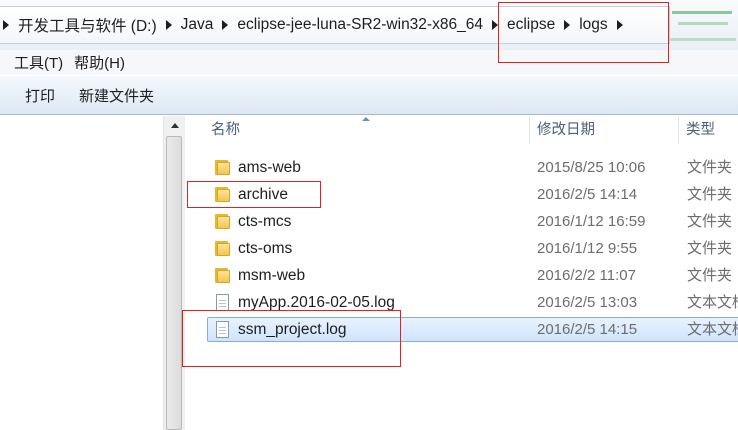 This screenshot has height=430, width=738. What do you see at coordinates (369, 95) in the screenshot?
I see `command-bar: 打印 新建文件夹` at bounding box center [369, 95].